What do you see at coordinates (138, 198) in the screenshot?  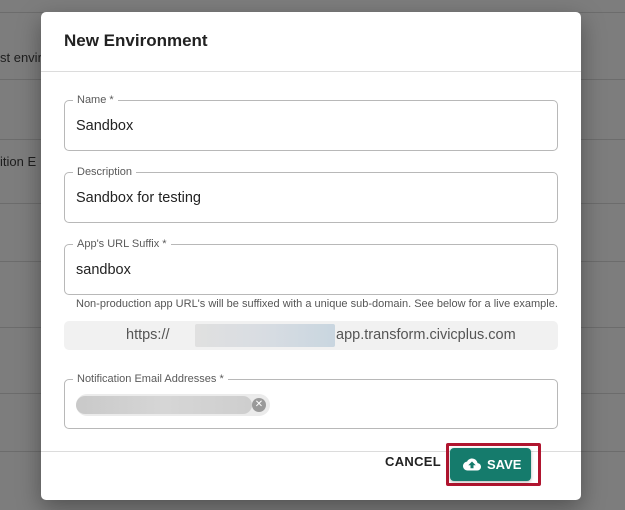 I see `description-field-value: Sandbox for testing` at bounding box center [138, 198].